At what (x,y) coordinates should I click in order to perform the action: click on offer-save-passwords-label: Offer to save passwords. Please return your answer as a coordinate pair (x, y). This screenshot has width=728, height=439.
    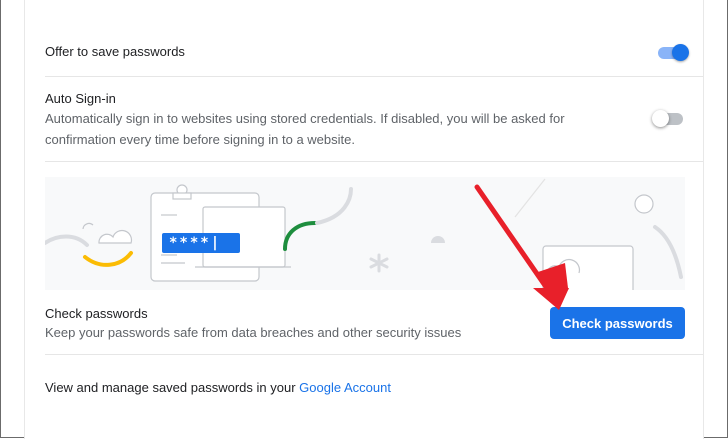
    Looking at the image, I should click on (115, 51).